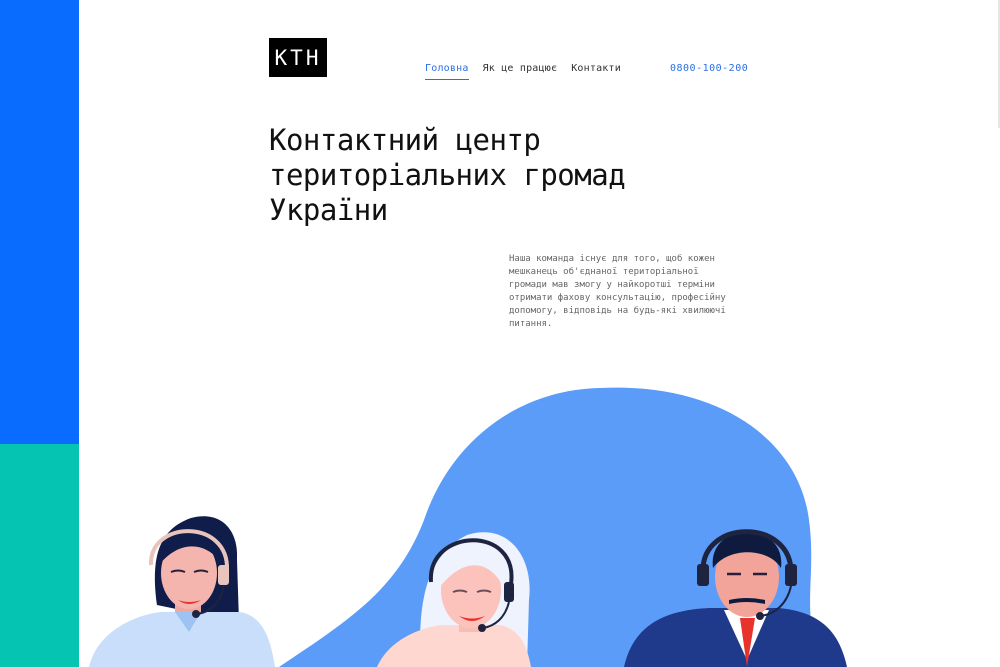 The width and height of the screenshot is (1000, 667). Describe the element at coordinates (596, 71) in the screenshot. I see `nav-item-contacts: Контакти` at that location.